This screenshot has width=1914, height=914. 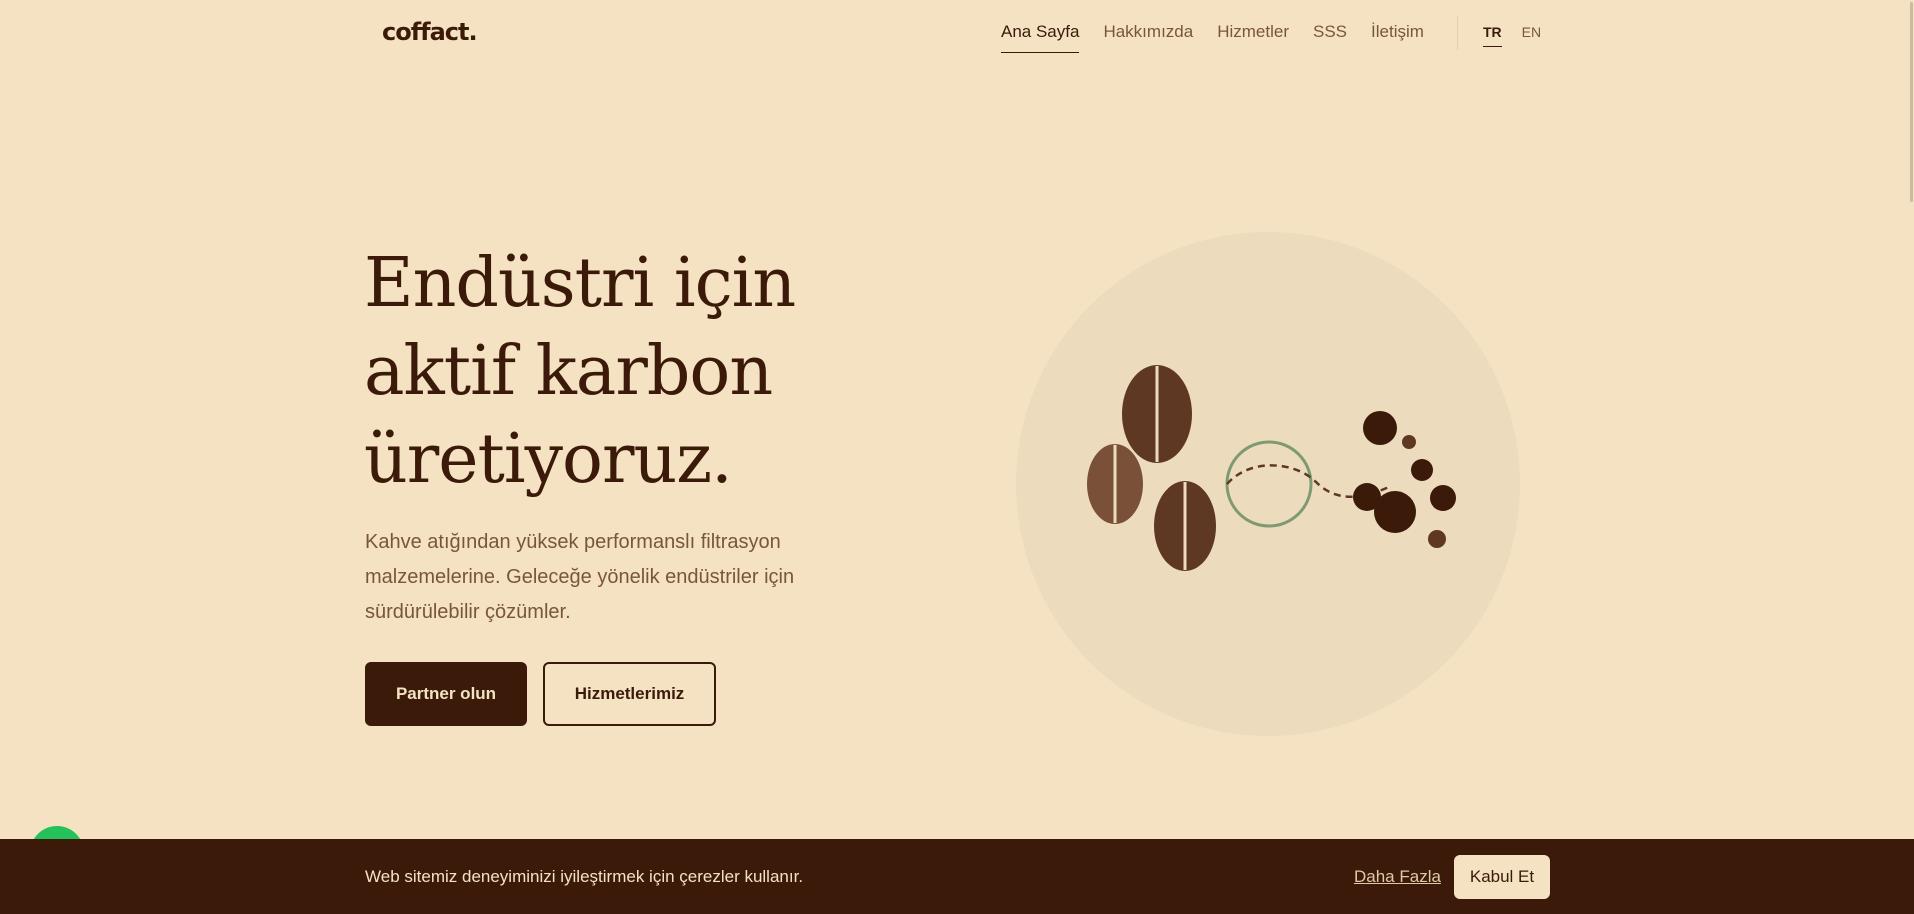 What do you see at coordinates (430, 32) in the screenshot?
I see `logo: coffact.` at bounding box center [430, 32].